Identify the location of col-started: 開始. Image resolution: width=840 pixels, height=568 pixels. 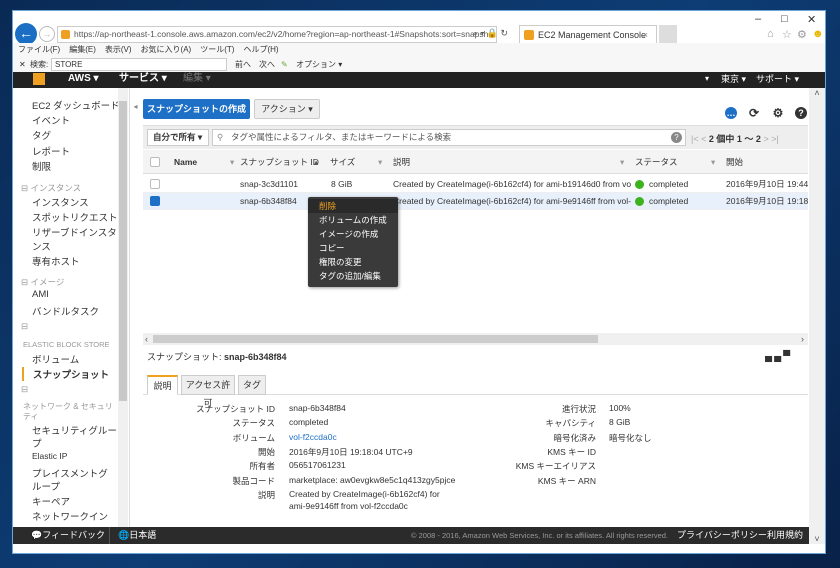
(734, 162).